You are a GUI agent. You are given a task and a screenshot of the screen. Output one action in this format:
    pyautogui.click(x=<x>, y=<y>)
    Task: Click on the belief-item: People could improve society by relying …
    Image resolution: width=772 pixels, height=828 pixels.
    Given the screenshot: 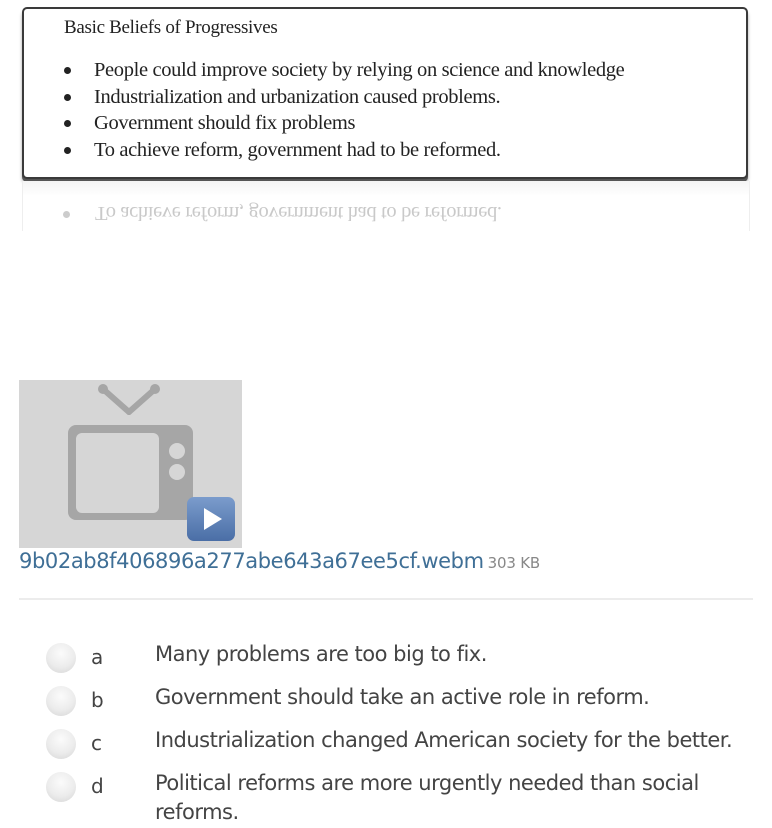 What is the action you would take?
    pyautogui.click(x=343, y=70)
    